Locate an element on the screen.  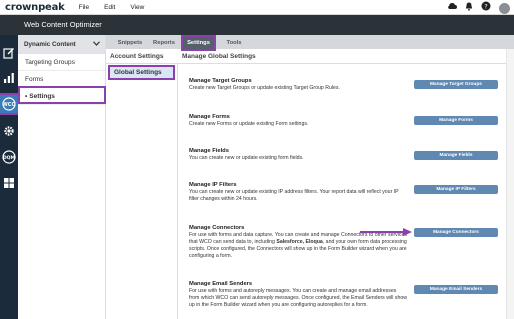
wco-icon: WCO is located at coordinates (10, 104).